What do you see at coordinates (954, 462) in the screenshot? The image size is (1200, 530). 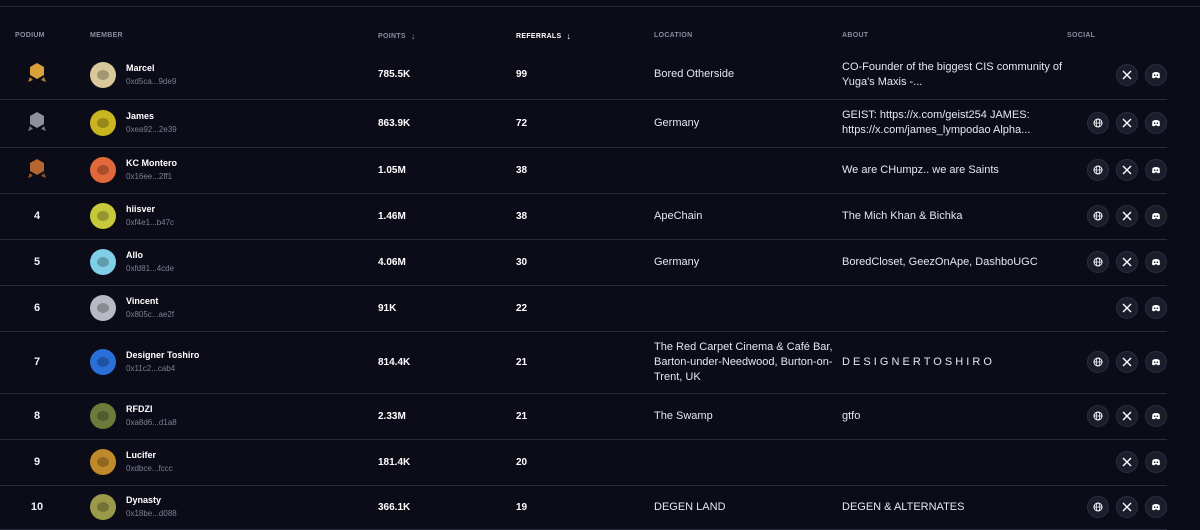 I see `about-value` at bounding box center [954, 462].